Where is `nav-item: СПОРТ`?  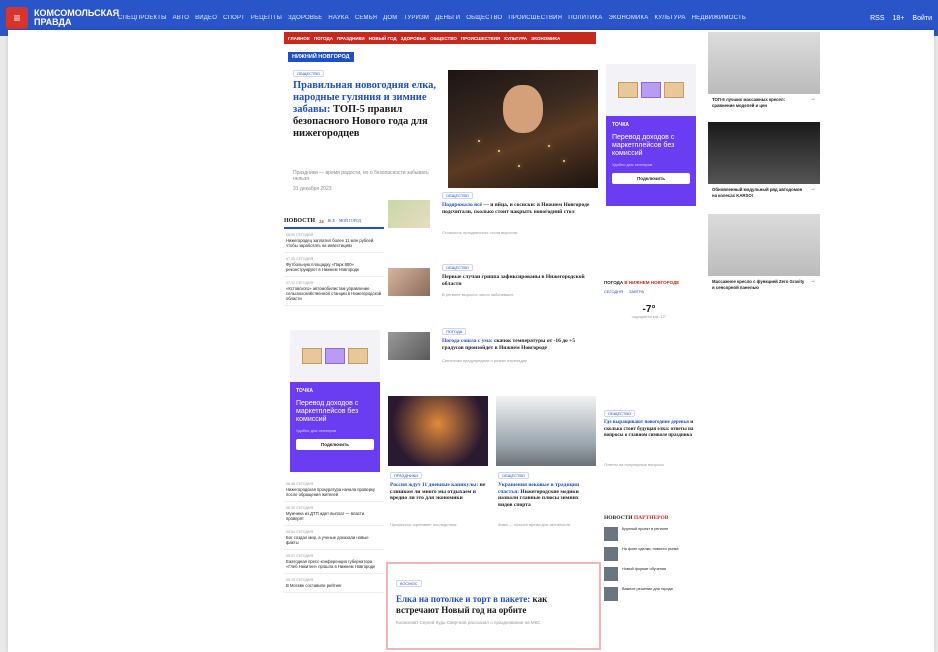 nav-item: СПОРТ is located at coordinates (234, 18).